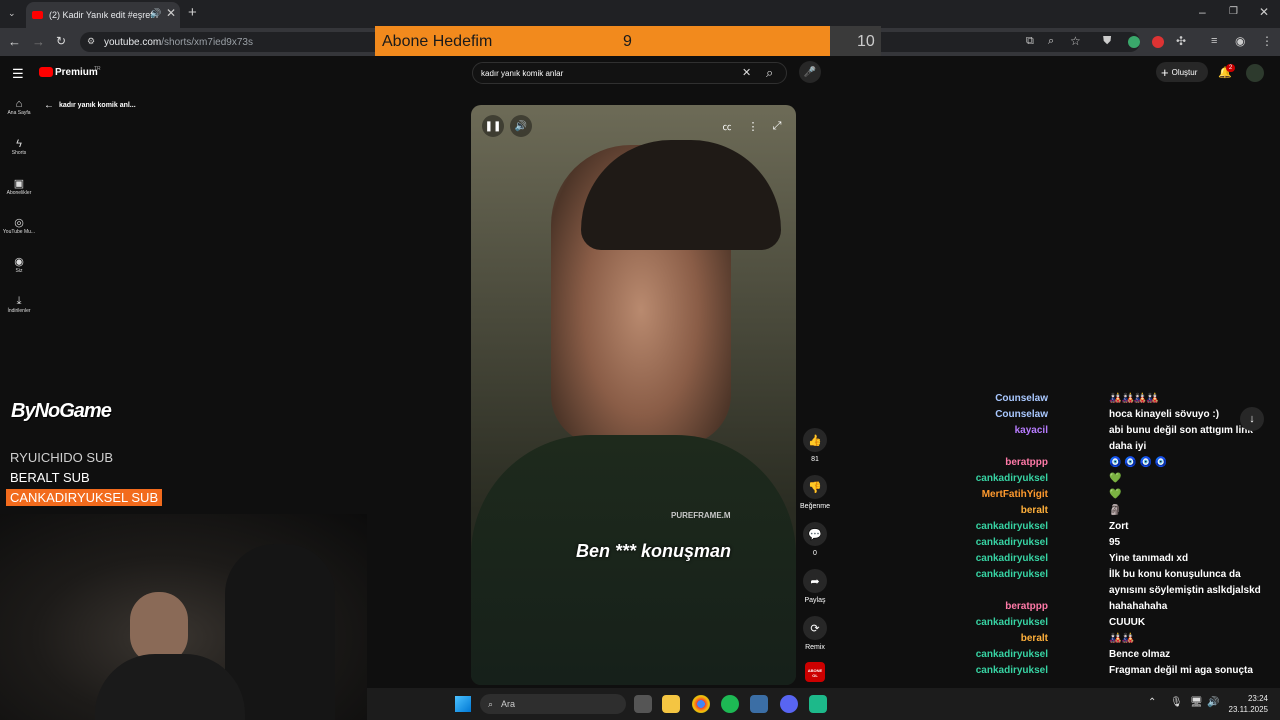 Image resolution: width=1280 pixels, height=720 pixels. Describe the element at coordinates (493, 126) in the screenshot. I see `pause-icon: ❚❚` at that location.